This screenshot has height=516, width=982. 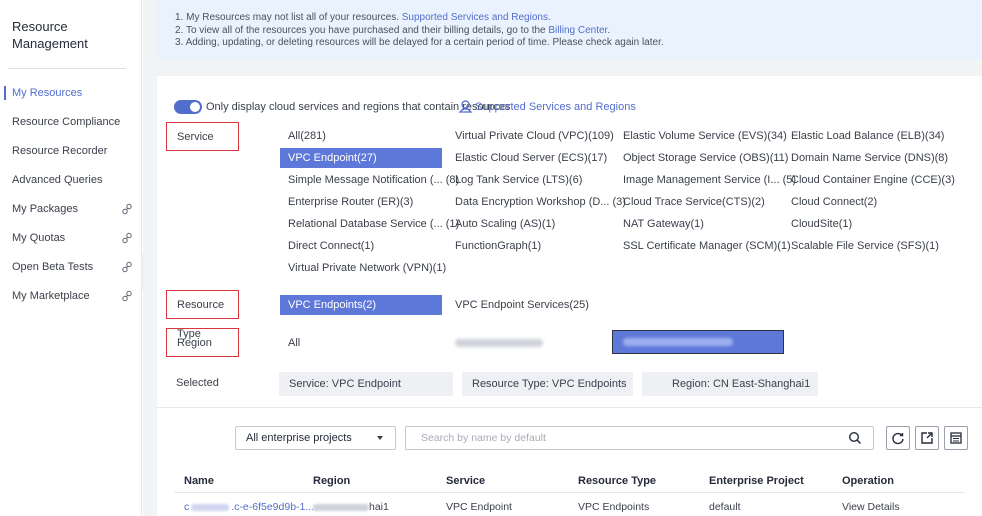 I want to click on list-settings-icon, so click(x=956, y=438).